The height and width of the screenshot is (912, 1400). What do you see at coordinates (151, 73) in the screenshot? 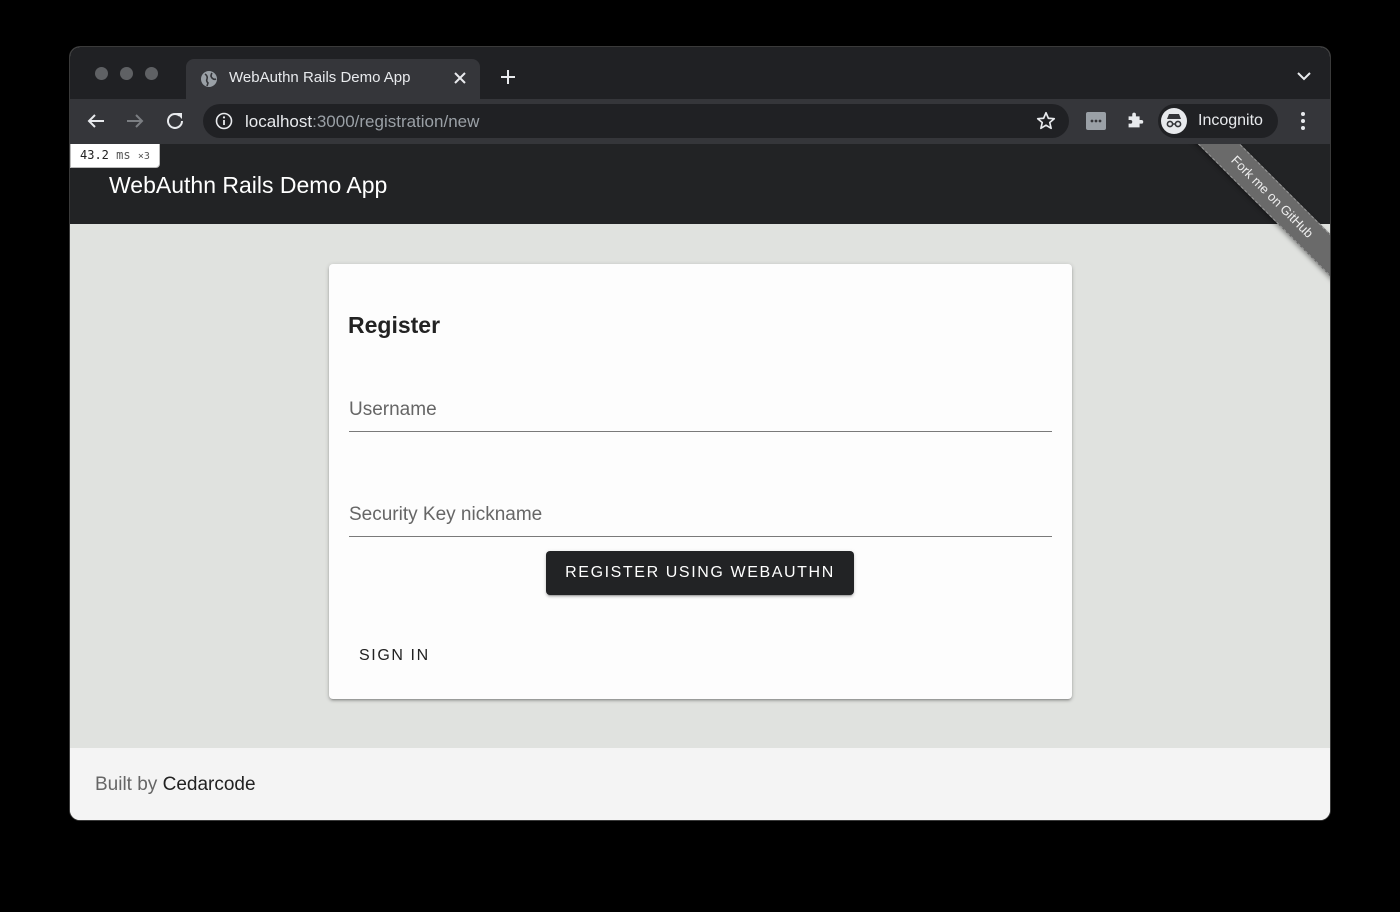
I see `maximize-window-button` at bounding box center [151, 73].